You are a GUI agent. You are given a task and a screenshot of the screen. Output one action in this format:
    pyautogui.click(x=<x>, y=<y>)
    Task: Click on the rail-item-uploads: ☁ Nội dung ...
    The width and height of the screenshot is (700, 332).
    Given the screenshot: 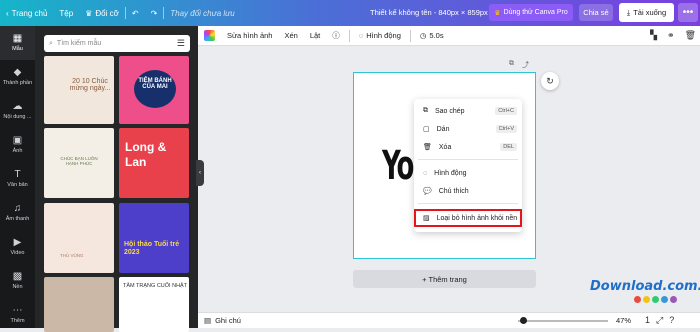 What is the action you would take?
    pyautogui.click(x=17, y=111)
    